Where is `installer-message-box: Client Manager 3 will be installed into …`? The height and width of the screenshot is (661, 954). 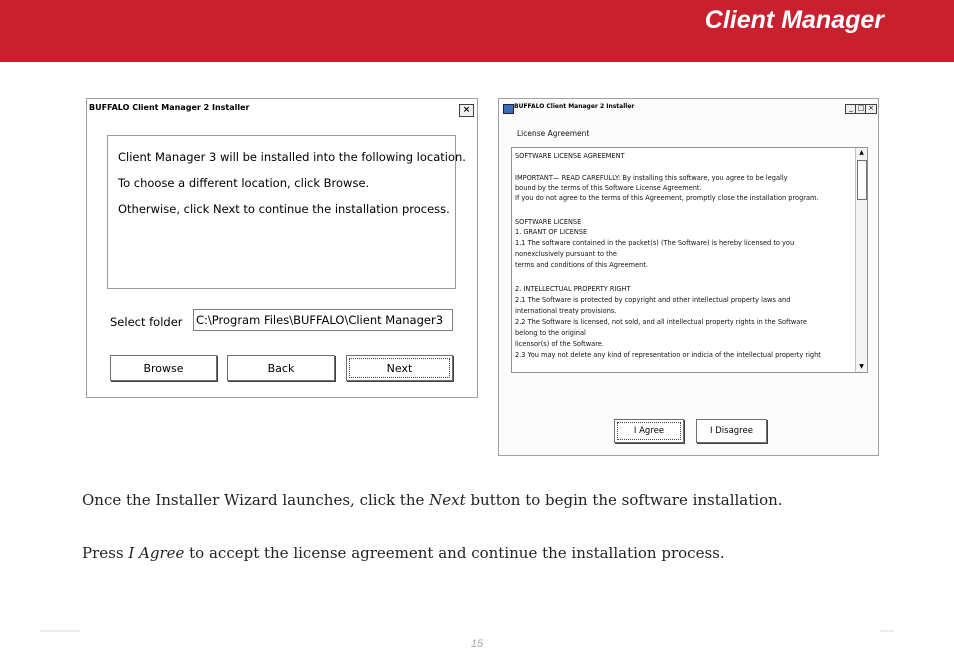 installer-message-box: Client Manager 3 will be installed into … is located at coordinates (286, 212).